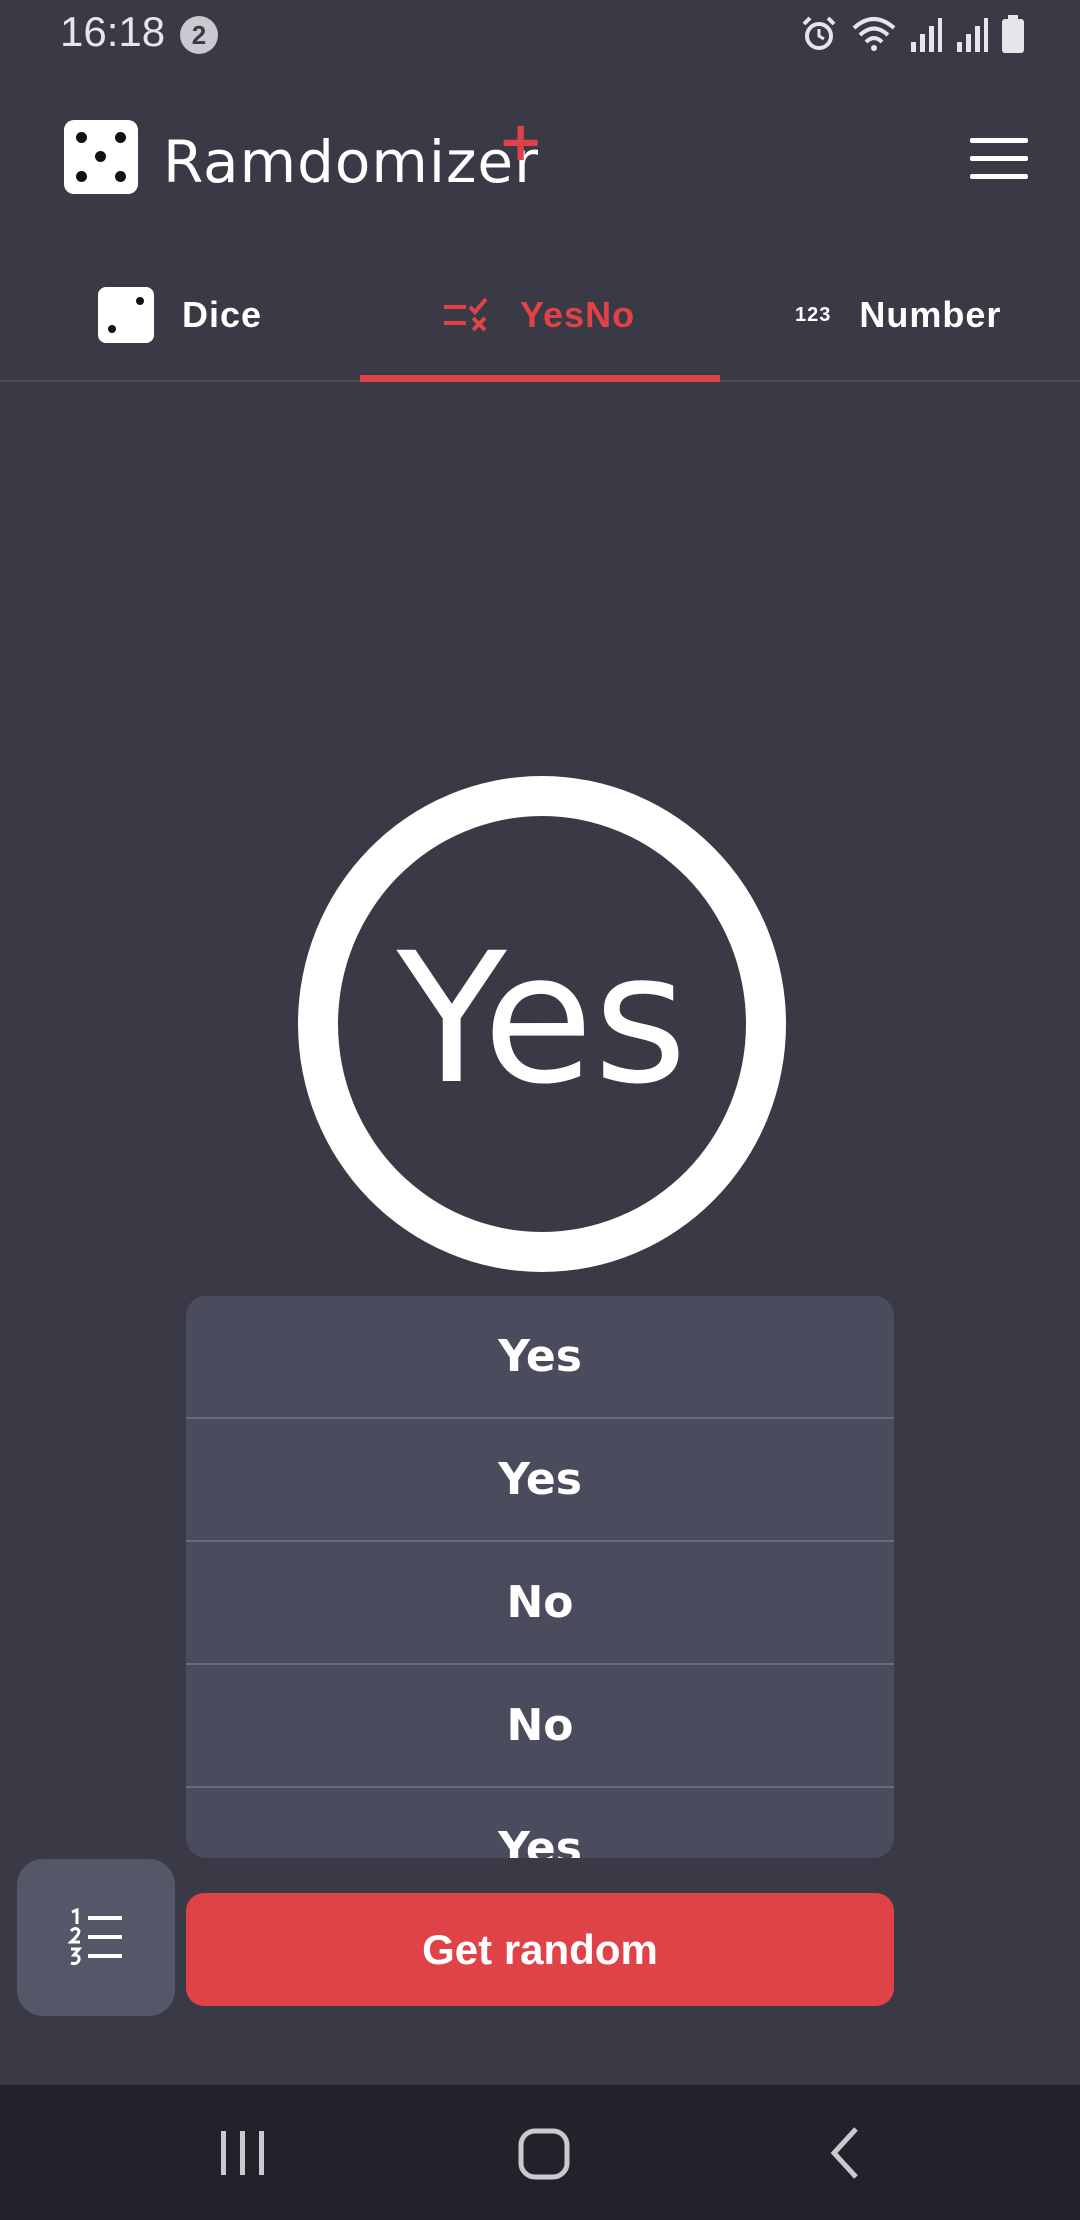 Image resolution: width=1080 pixels, height=2220 pixels. What do you see at coordinates (180, 315) in the screenshot?
I see `tab-dice: Dice` at bounding box center [180, 315].